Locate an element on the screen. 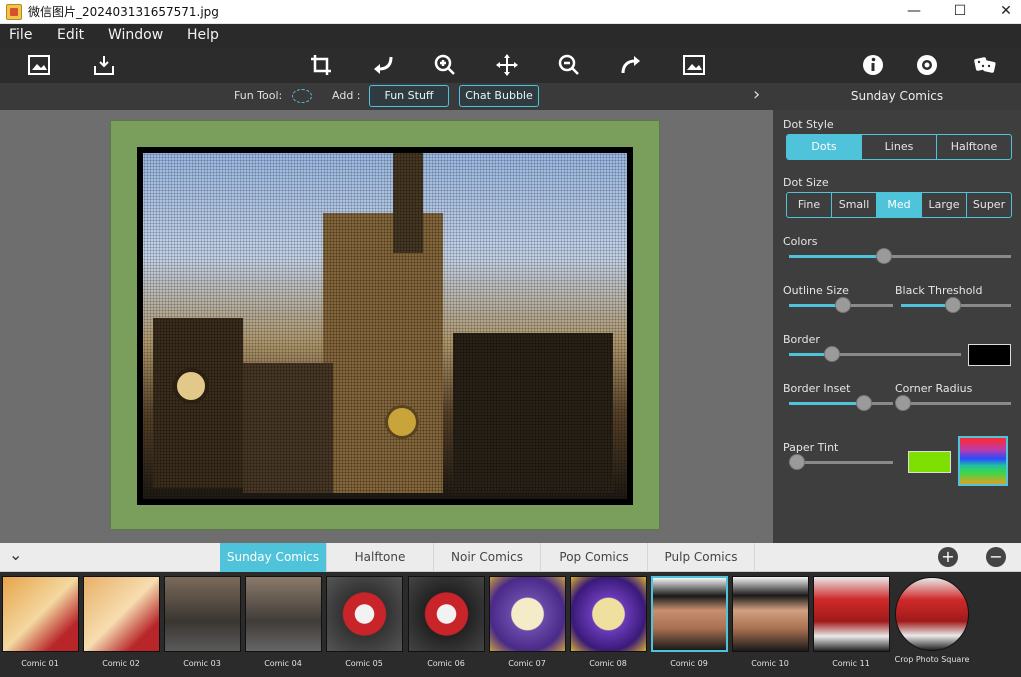 The width and height of the screenshot is (1021, 677). dice-icon is located at coordinates (985, 65).